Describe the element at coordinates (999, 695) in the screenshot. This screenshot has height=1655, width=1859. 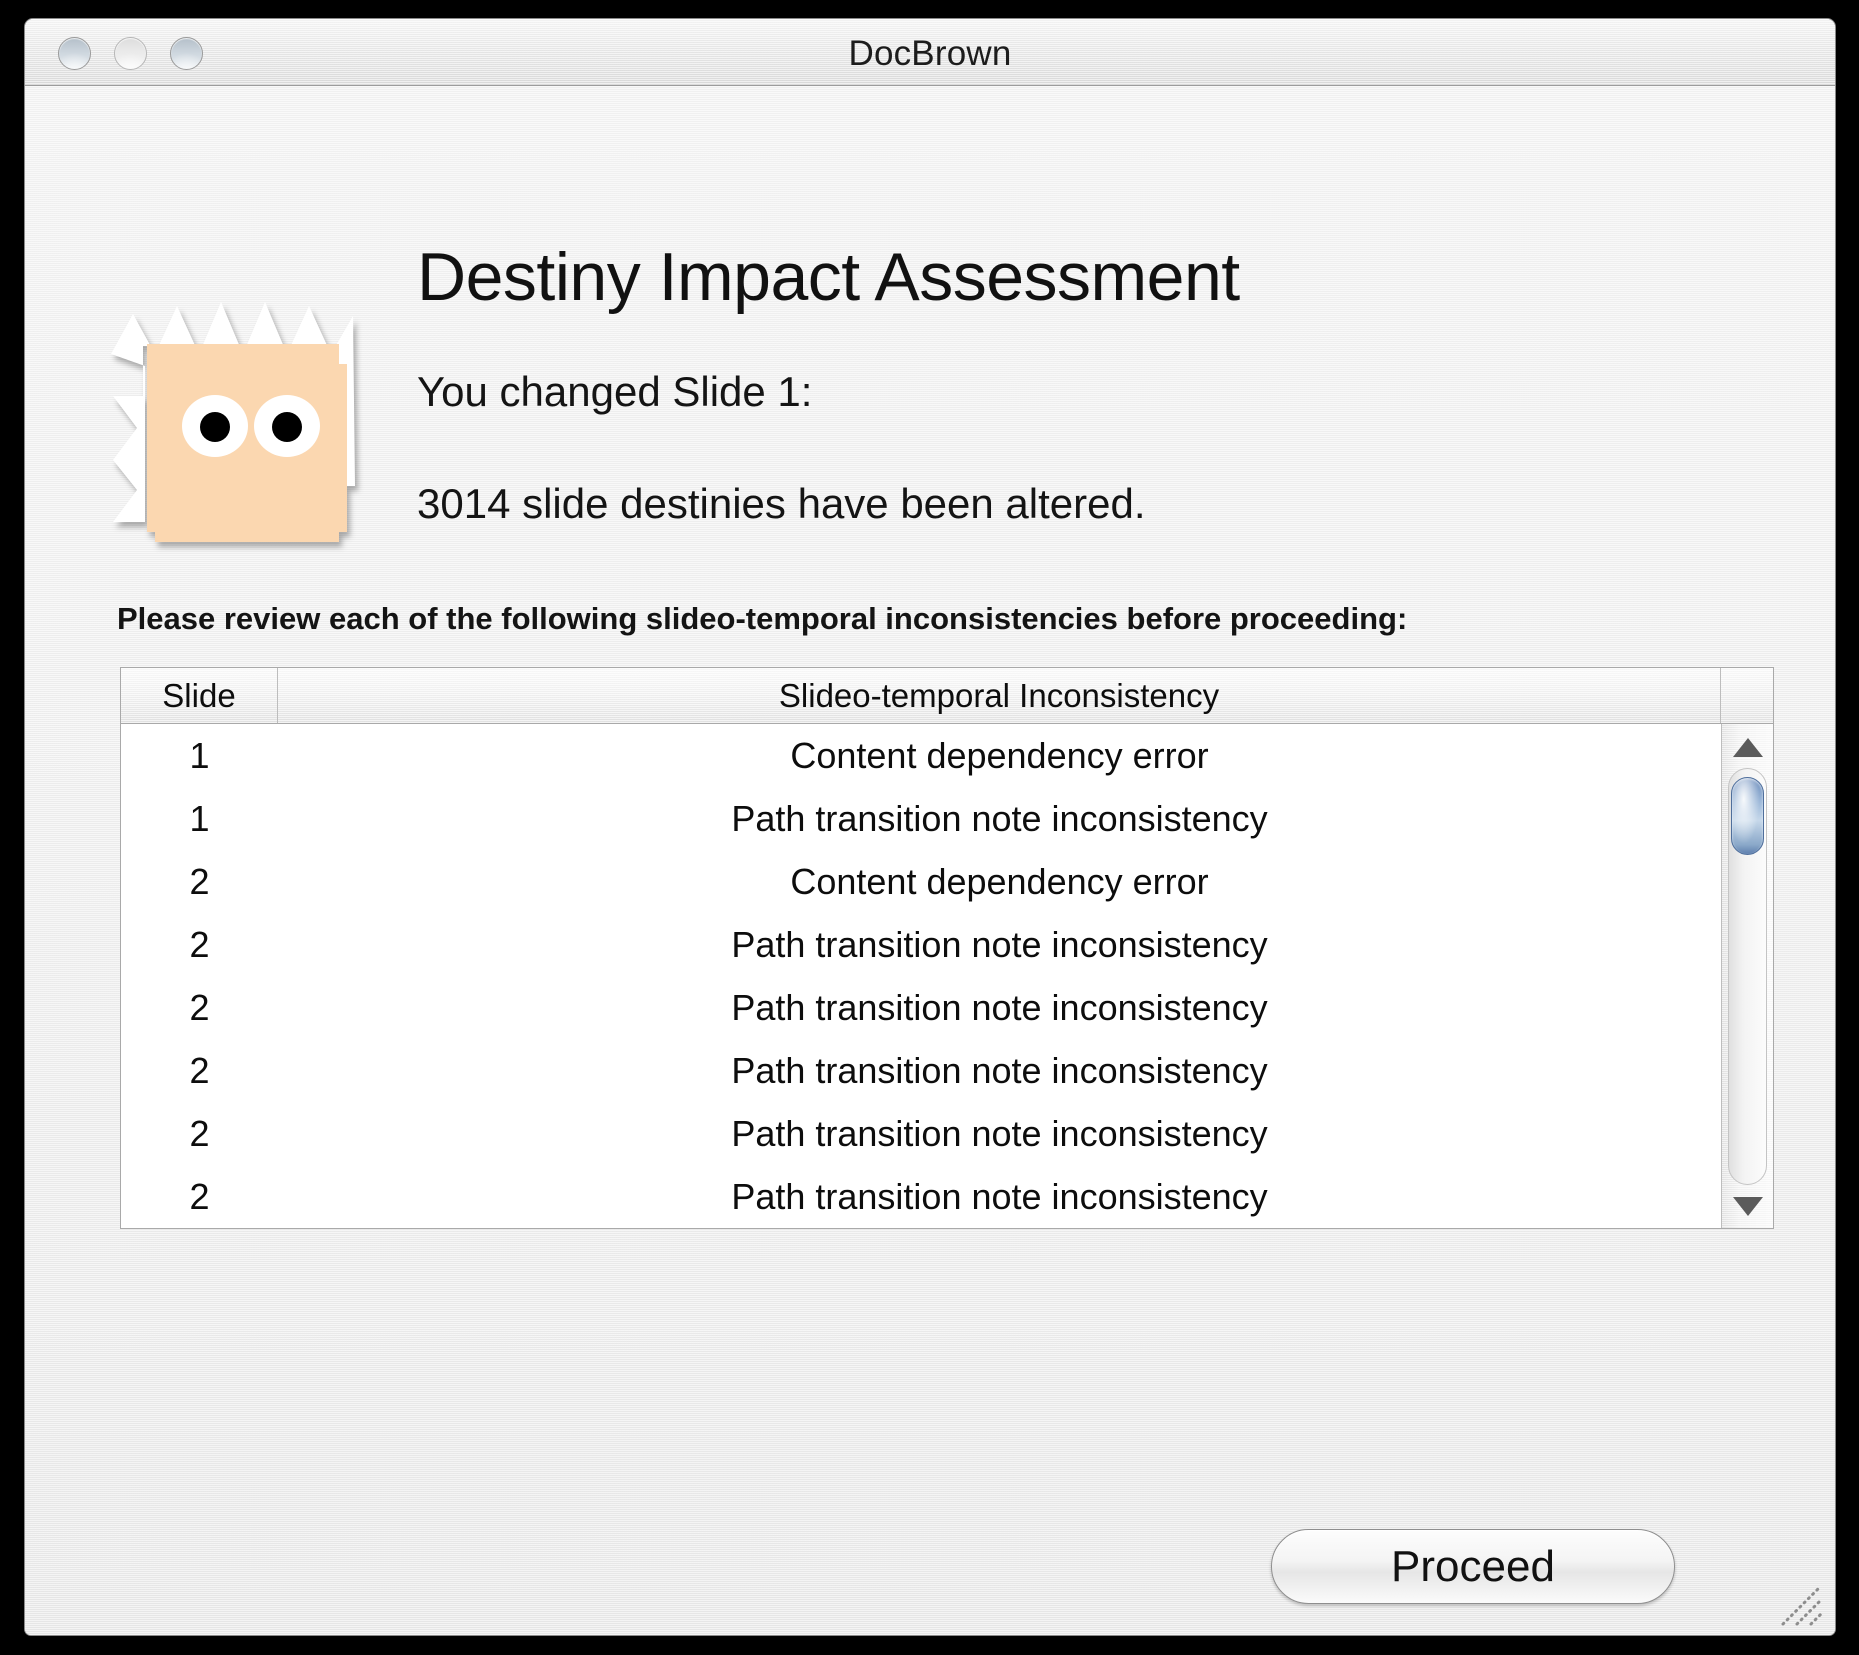
I see `column-header-inconsistency: Slideo-temporal Inconsistency` at that location.